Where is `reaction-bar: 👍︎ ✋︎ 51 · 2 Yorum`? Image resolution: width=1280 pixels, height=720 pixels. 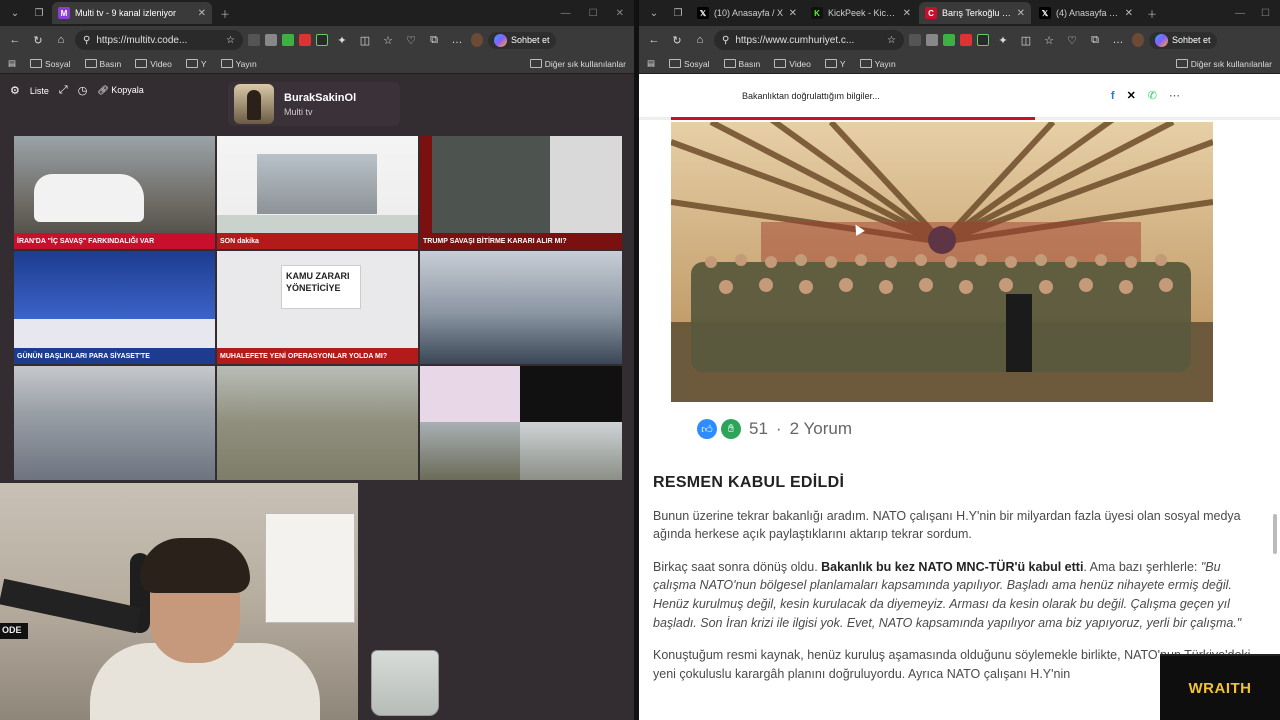
reaction-bar: 👍︎ ✋︎ 51 · 2 Yorum is located at coordinates (774, 429).